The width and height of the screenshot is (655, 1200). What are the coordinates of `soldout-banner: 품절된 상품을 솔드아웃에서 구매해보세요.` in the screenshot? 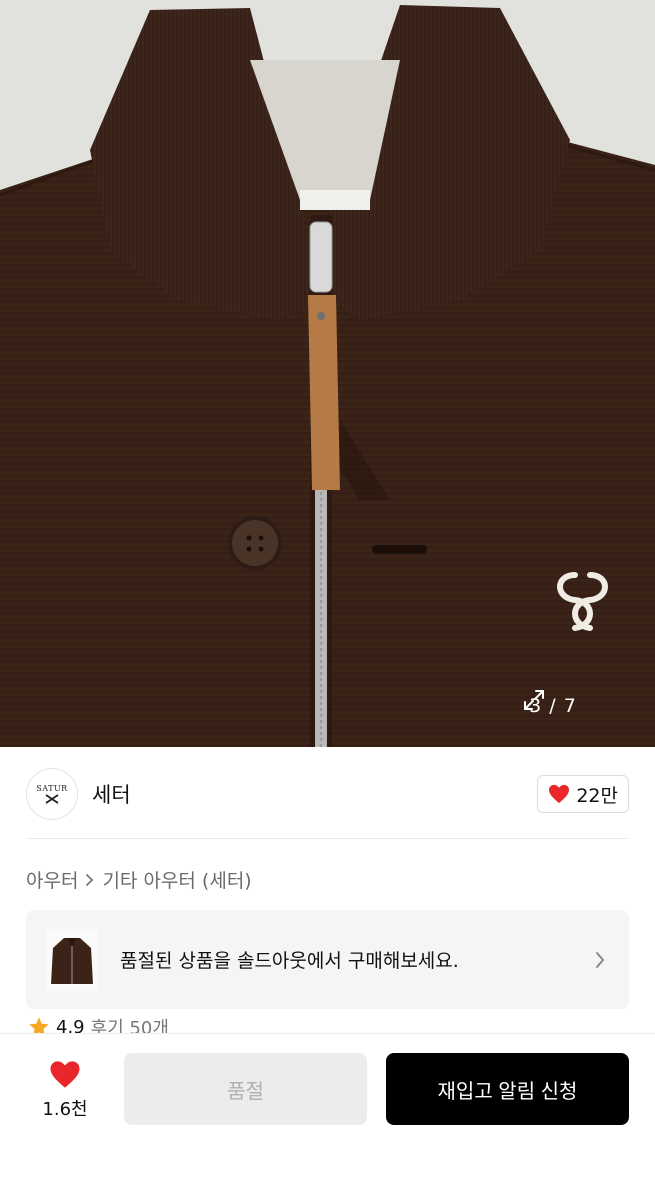 It's located at (327, 959).